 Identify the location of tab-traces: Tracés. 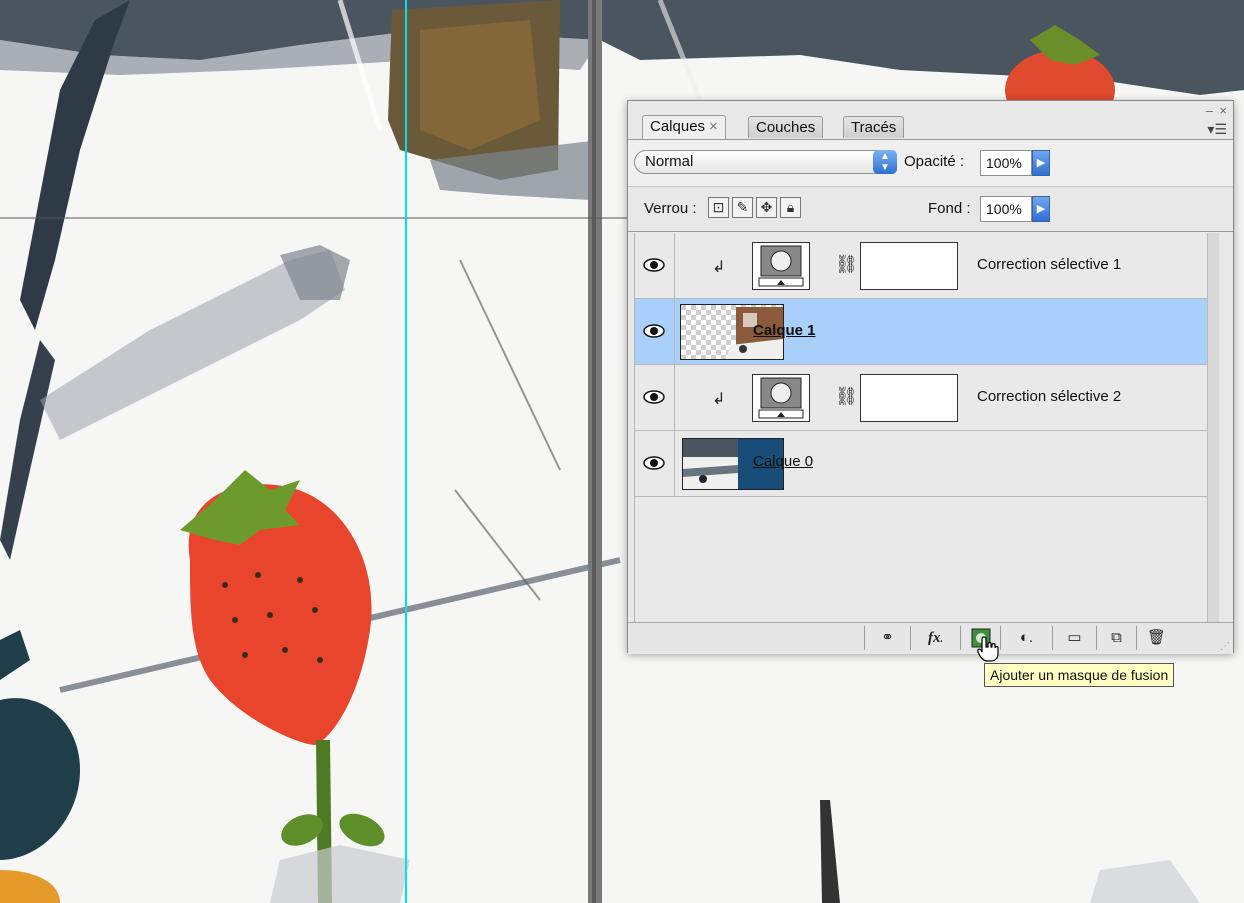
(874, 127).